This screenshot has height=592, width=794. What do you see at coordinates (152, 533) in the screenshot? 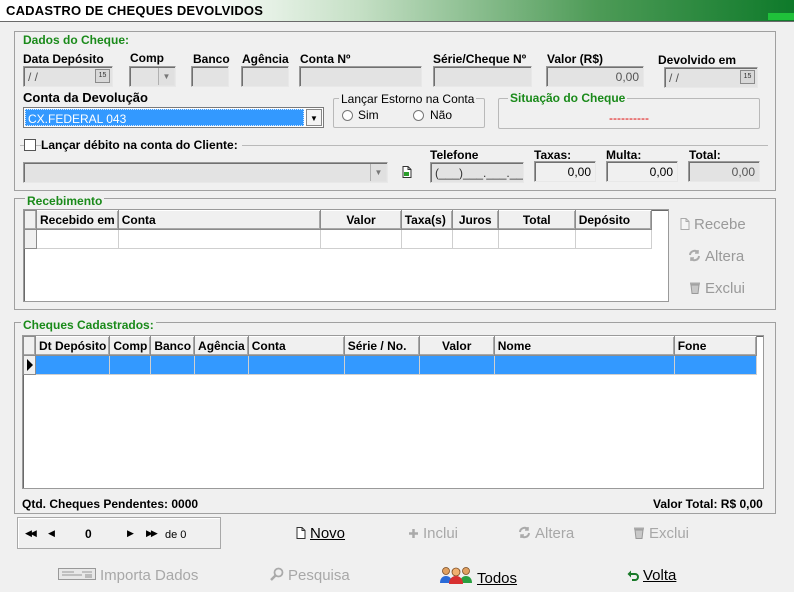
I see `last-record-button: ▶▶` at bounding box center [152, 533].